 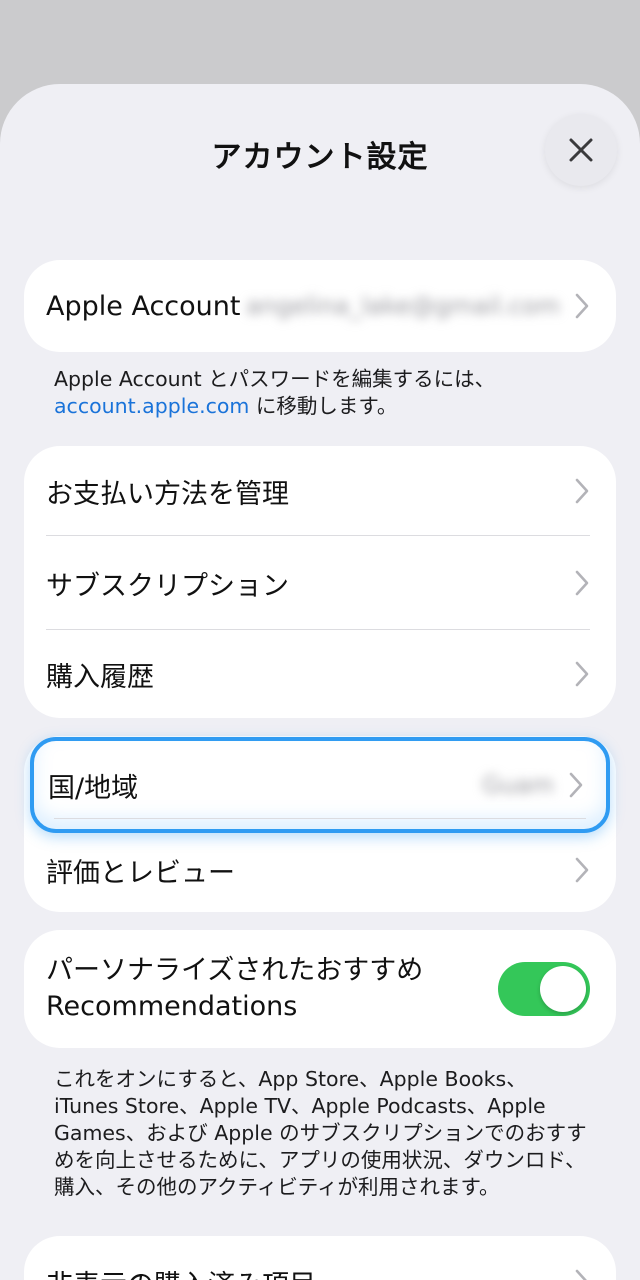 I want to click on apple-account-note-line1: Apple Account とパスワードを編集するには、, so click(x=275, y=379).